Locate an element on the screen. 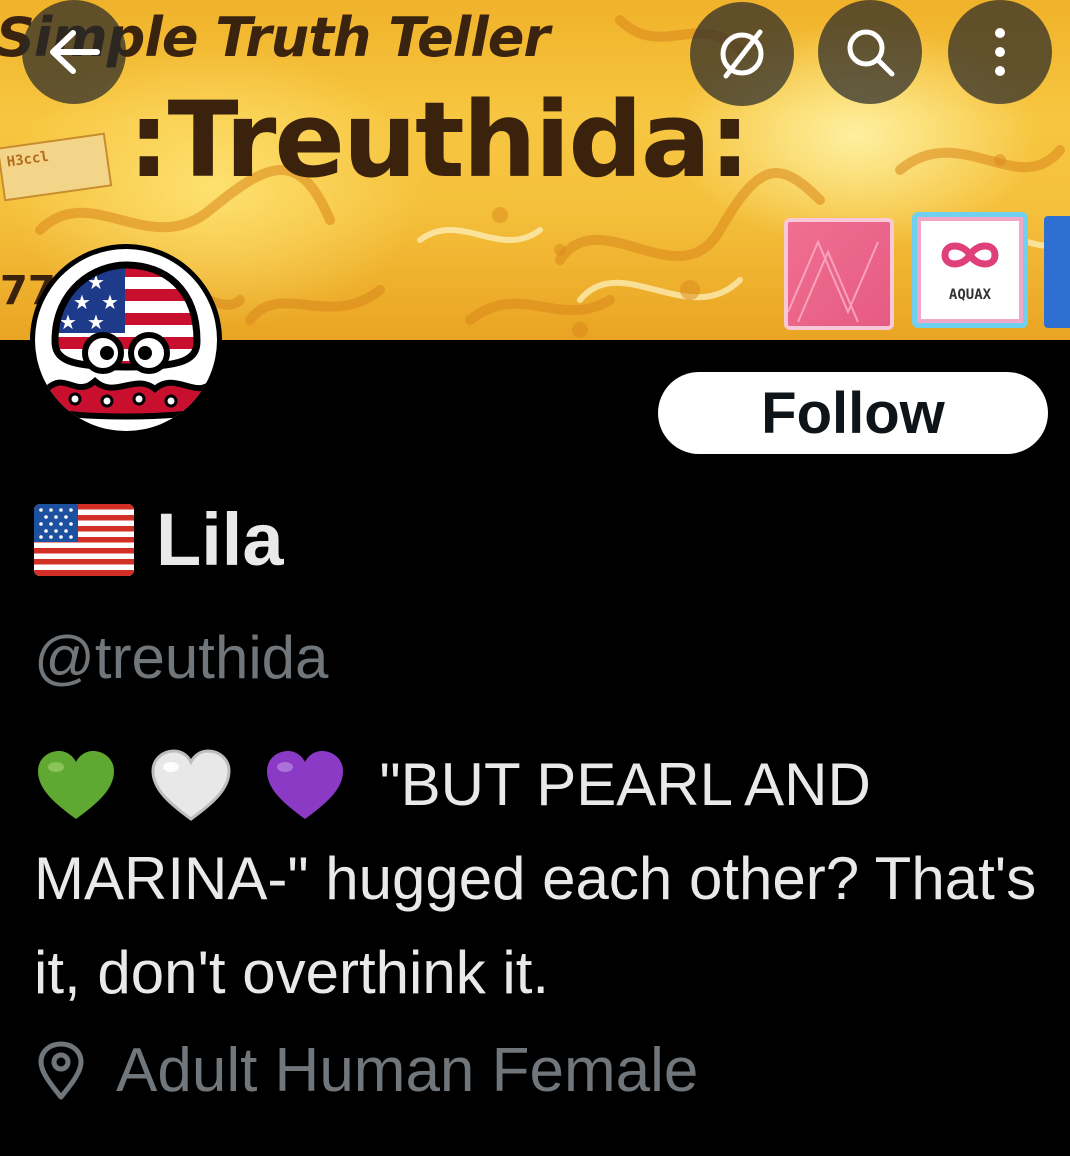  avatar: ★ ★ ★ ★ ★ ★ is located at coordinates (126, 340).